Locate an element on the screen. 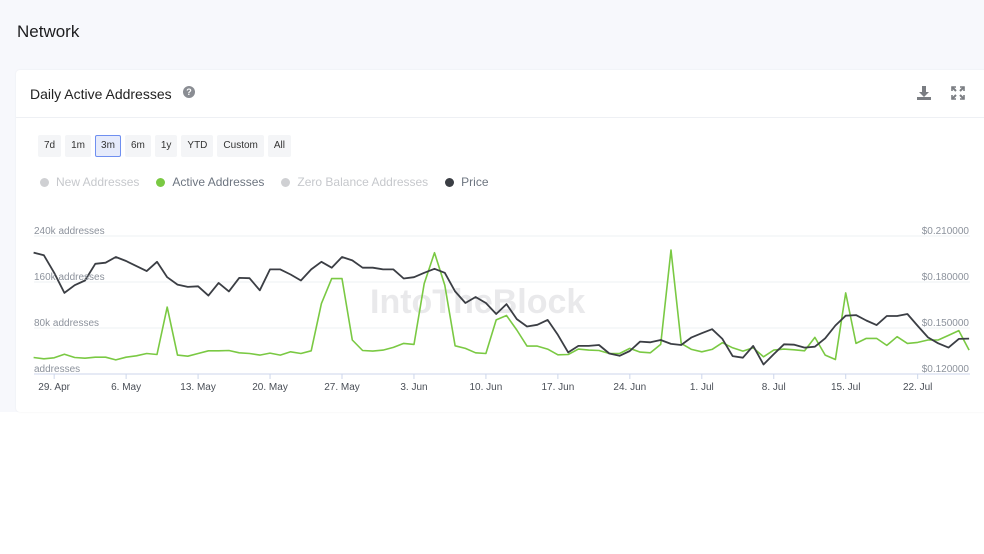 This screenshot has width=984, height=554. x-axis-tick-label: 6. May is located at coordinates (126, 387).